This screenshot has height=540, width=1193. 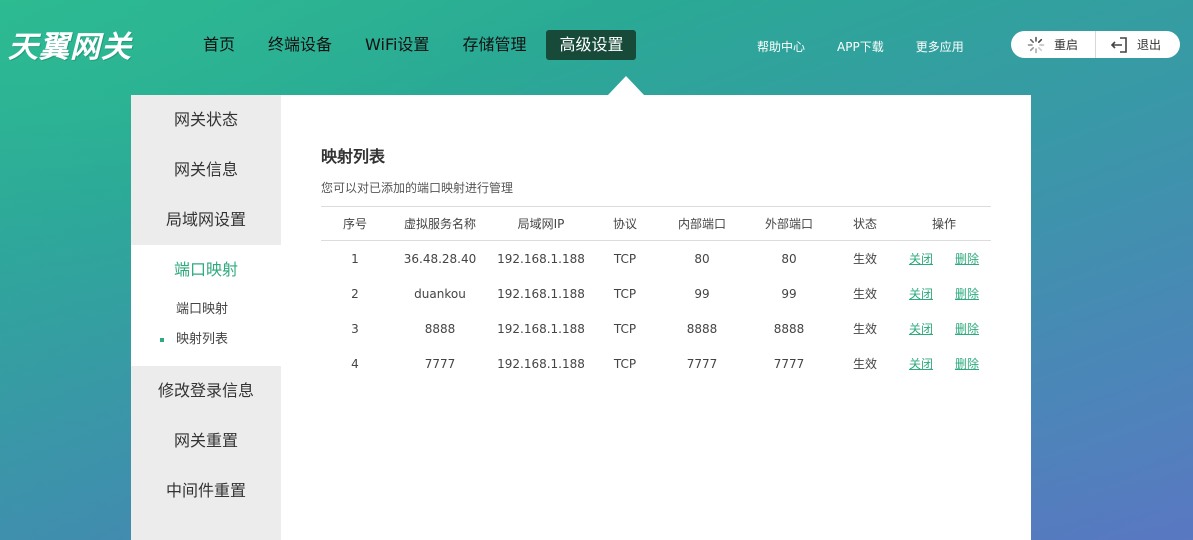 I want to click on main-nav: 首页 终端设备 WiFi设置 存储管理 高级设置, so click(x=416, y=45).